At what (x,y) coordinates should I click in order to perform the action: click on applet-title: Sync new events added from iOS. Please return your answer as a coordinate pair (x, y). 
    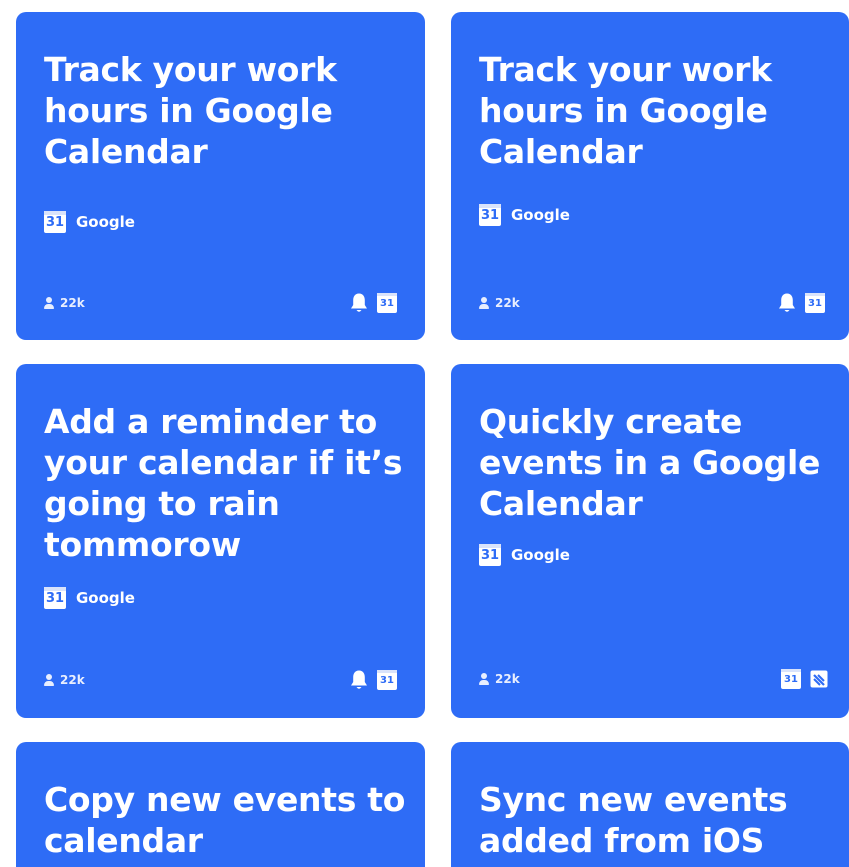
    Looking at the image, I should click on (633, 820).